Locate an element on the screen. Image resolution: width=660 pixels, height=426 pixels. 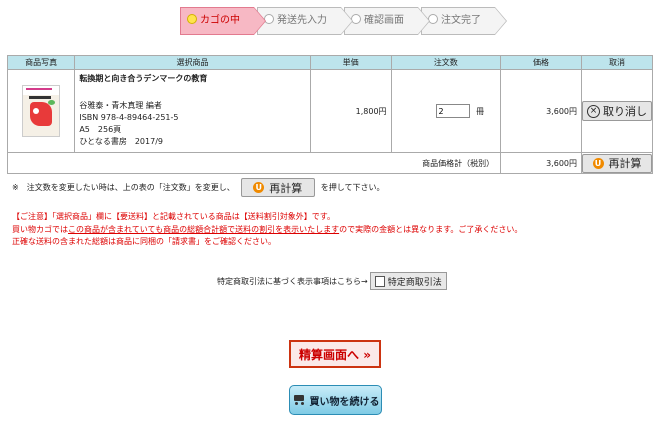
cart-icon is located at coordinates (299, 400).